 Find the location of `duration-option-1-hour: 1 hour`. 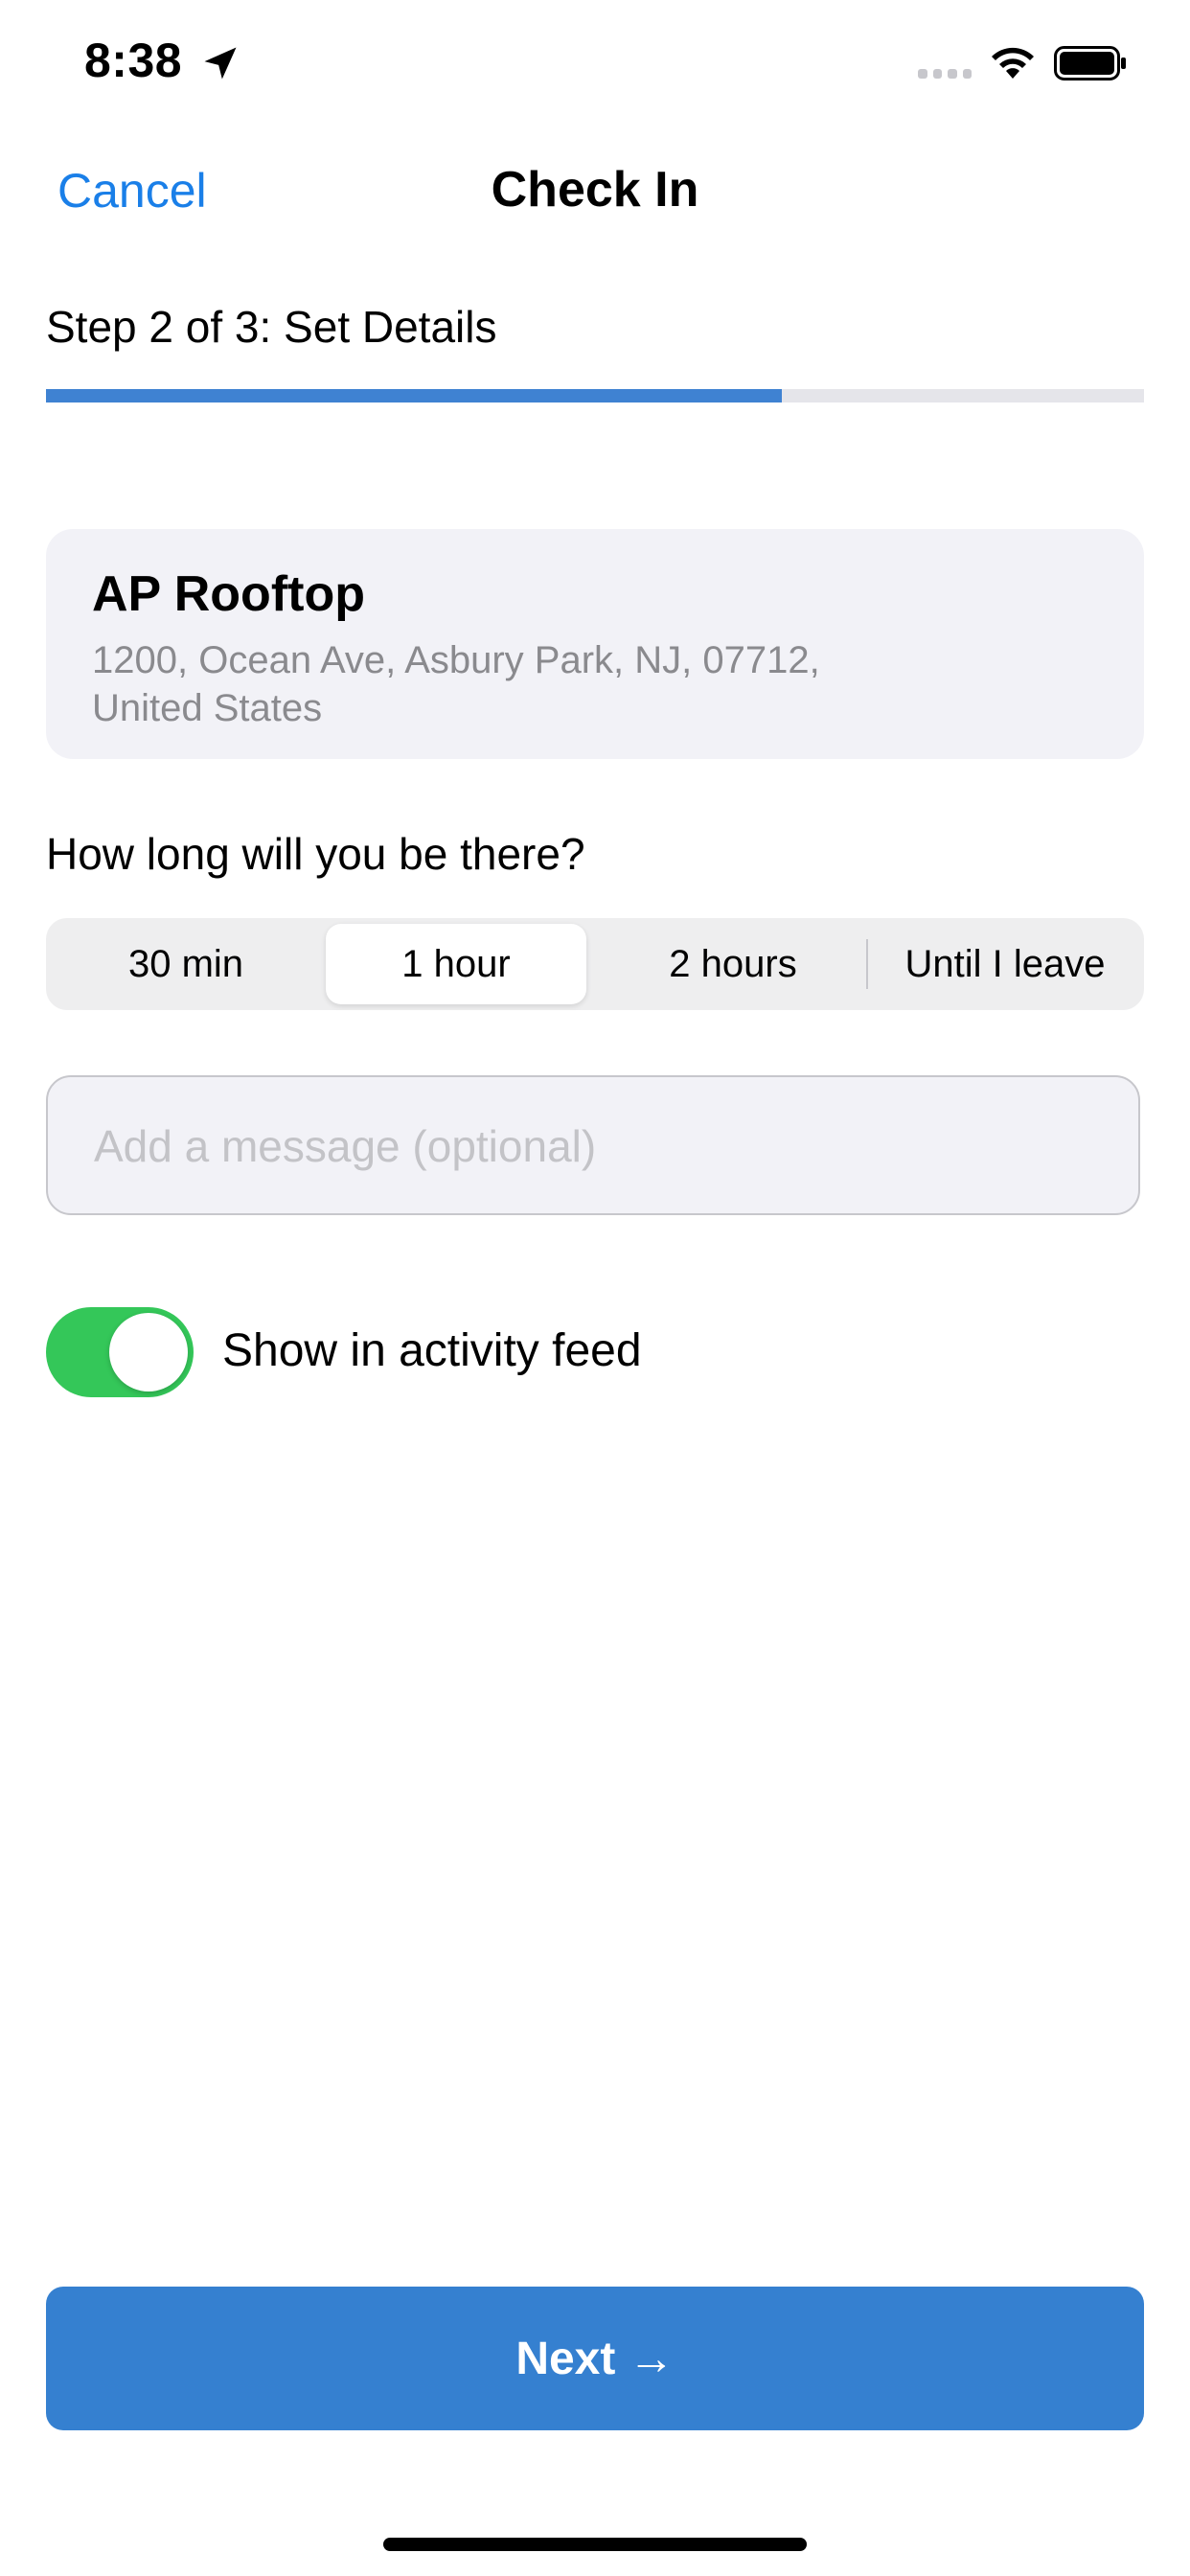

duration-option-1-hour: 1 hour is located at coordinates (456, 964).